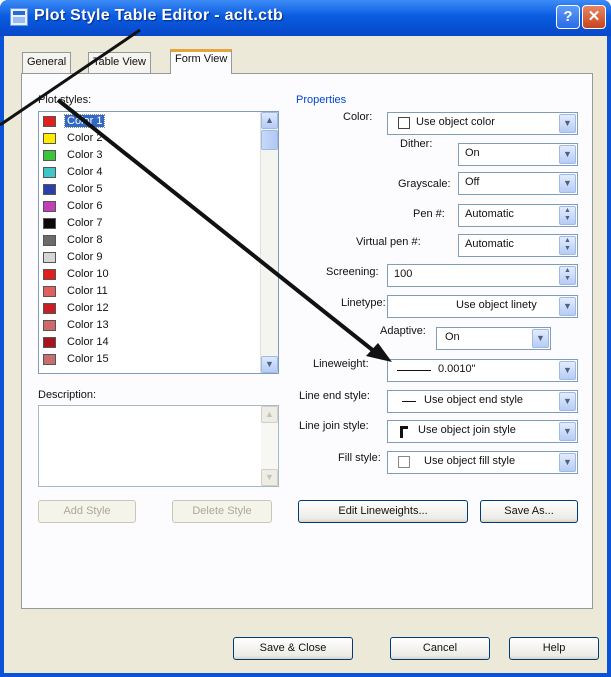  What do you see at coordinates (87, 291) in the screenshot?
I see `list-item-label: Color 11` at bounding box center [87, 291].